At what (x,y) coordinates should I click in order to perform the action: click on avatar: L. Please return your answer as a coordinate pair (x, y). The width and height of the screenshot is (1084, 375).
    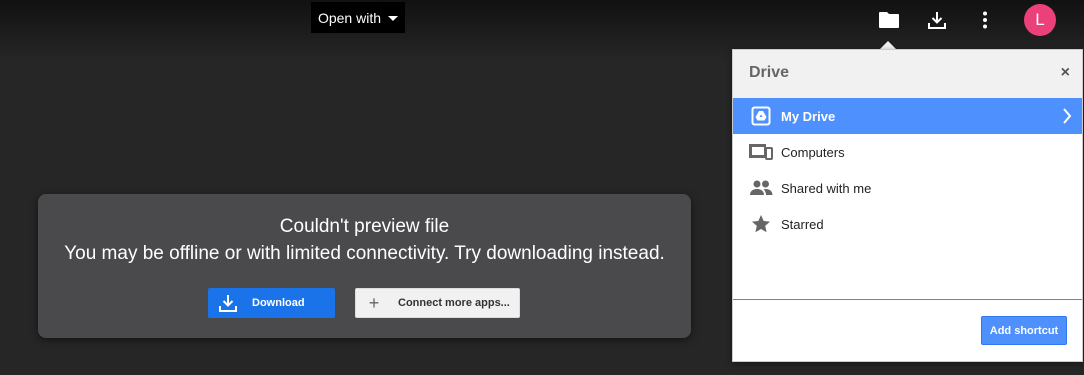
    Looking at the image, I should click on (1040, 20).